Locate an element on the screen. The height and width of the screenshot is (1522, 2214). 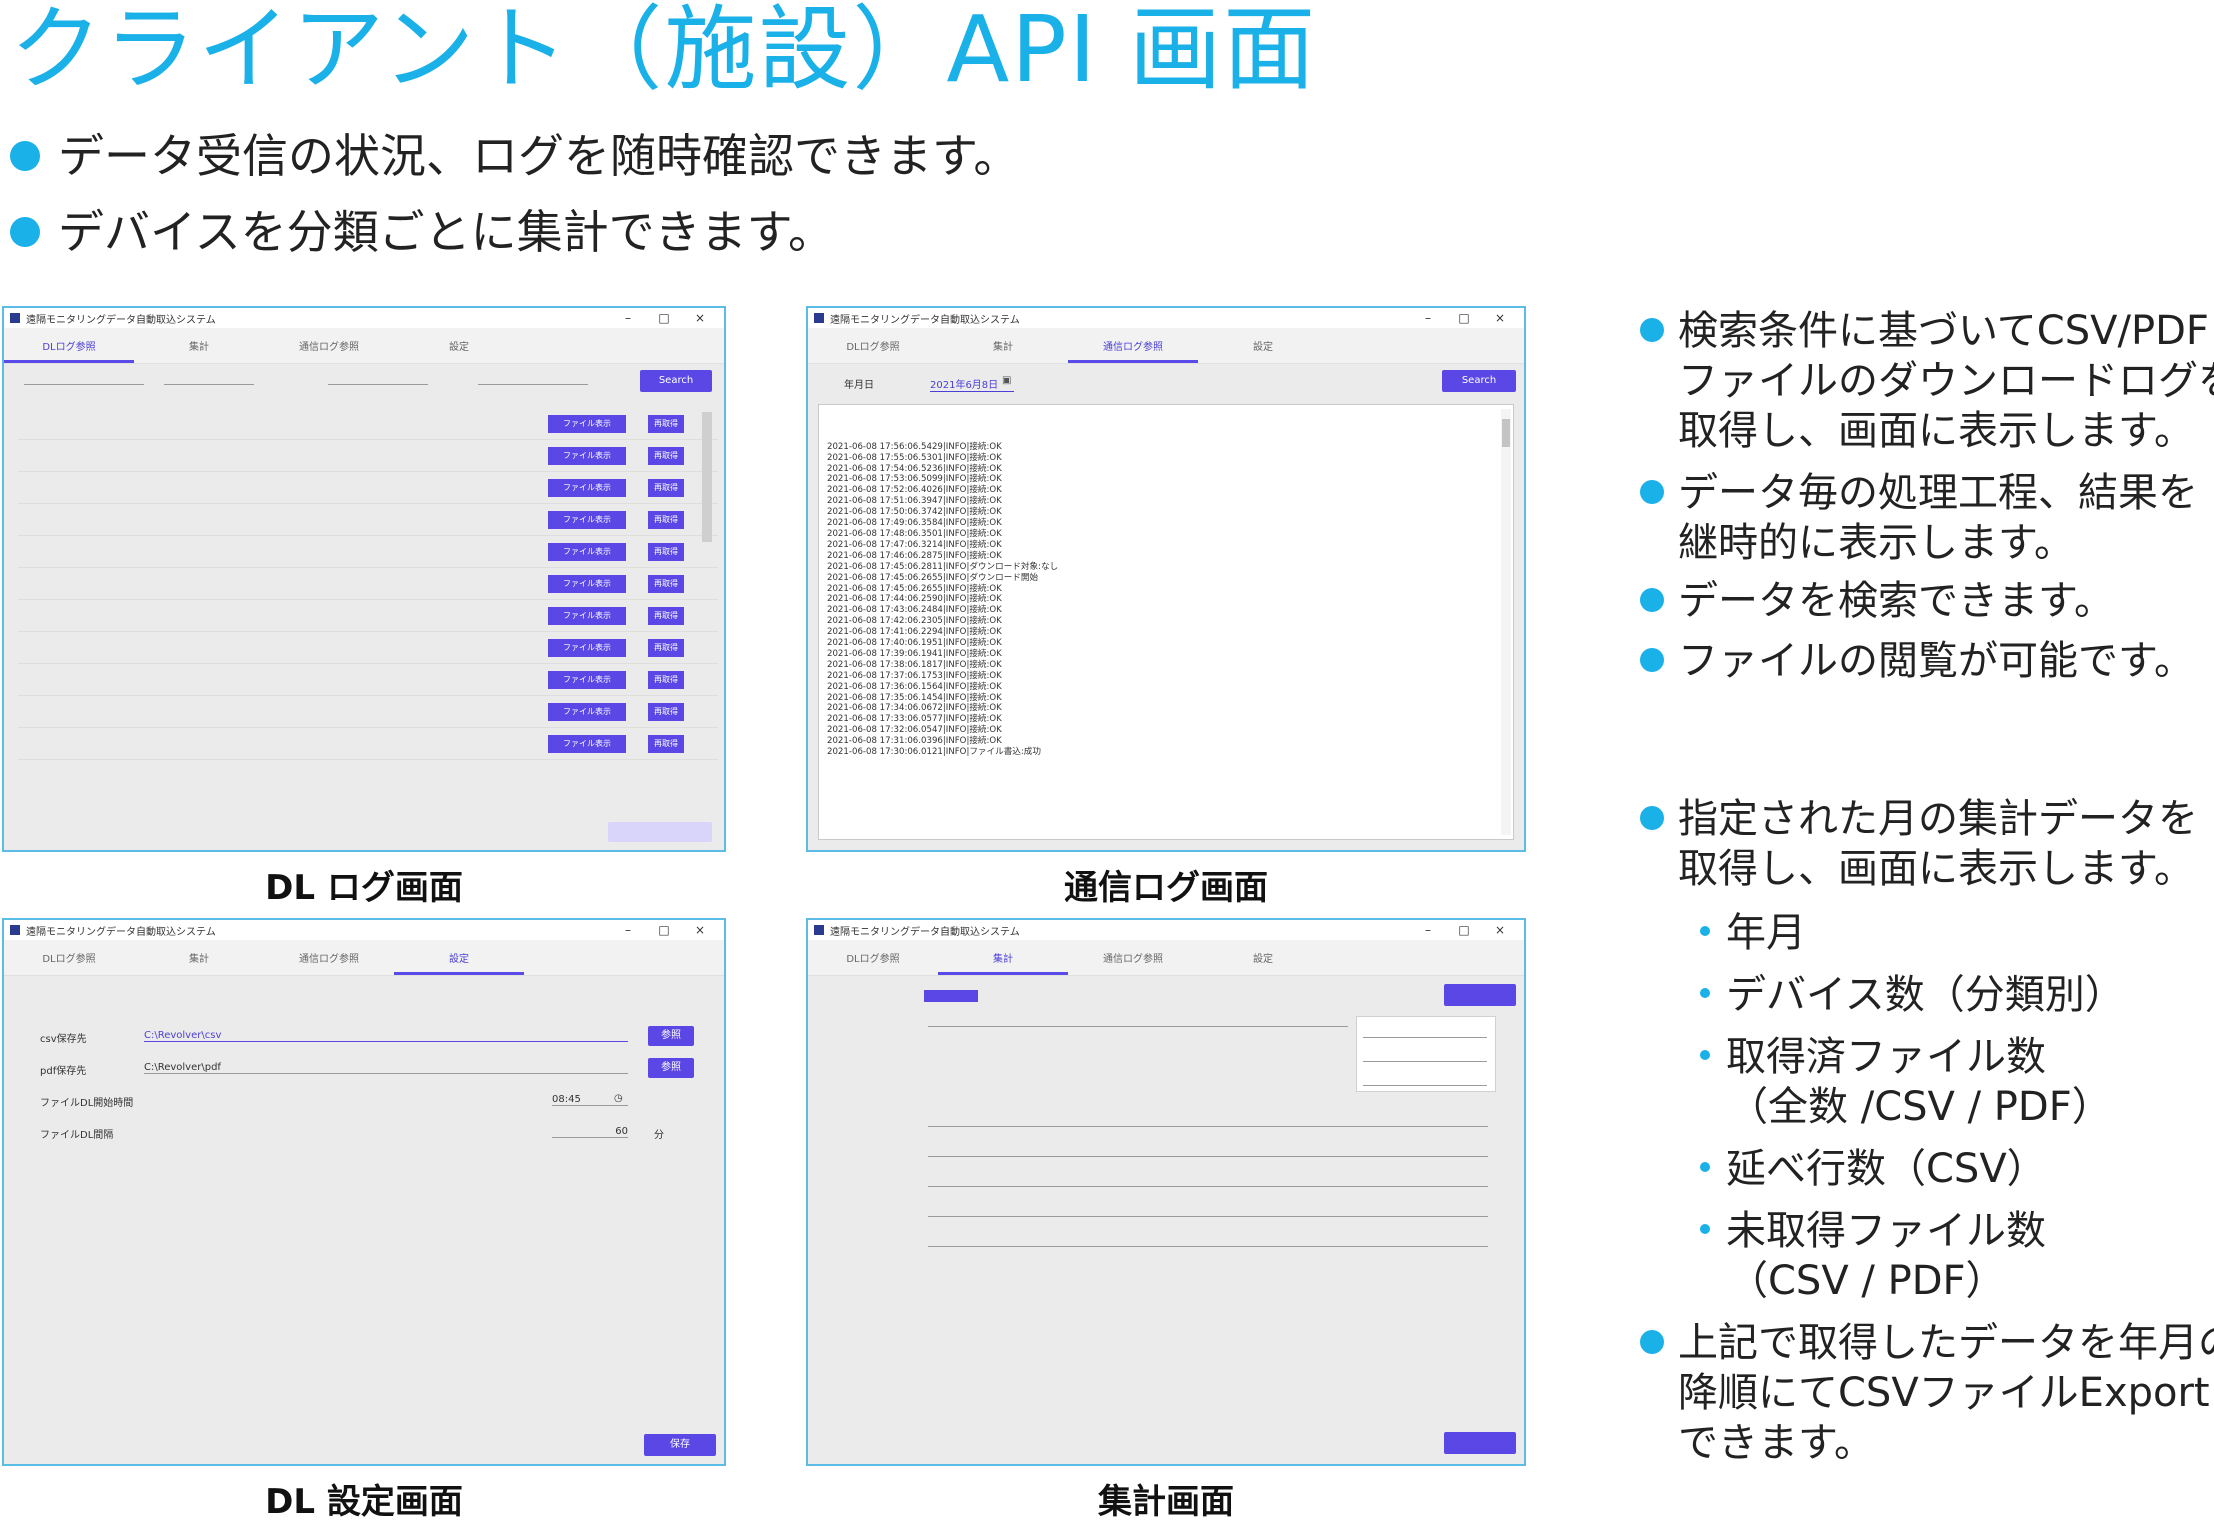
log-line: 2021-06-08 17:34:06.0672|INFO|接続:OK is located at coordinates (914, 708).